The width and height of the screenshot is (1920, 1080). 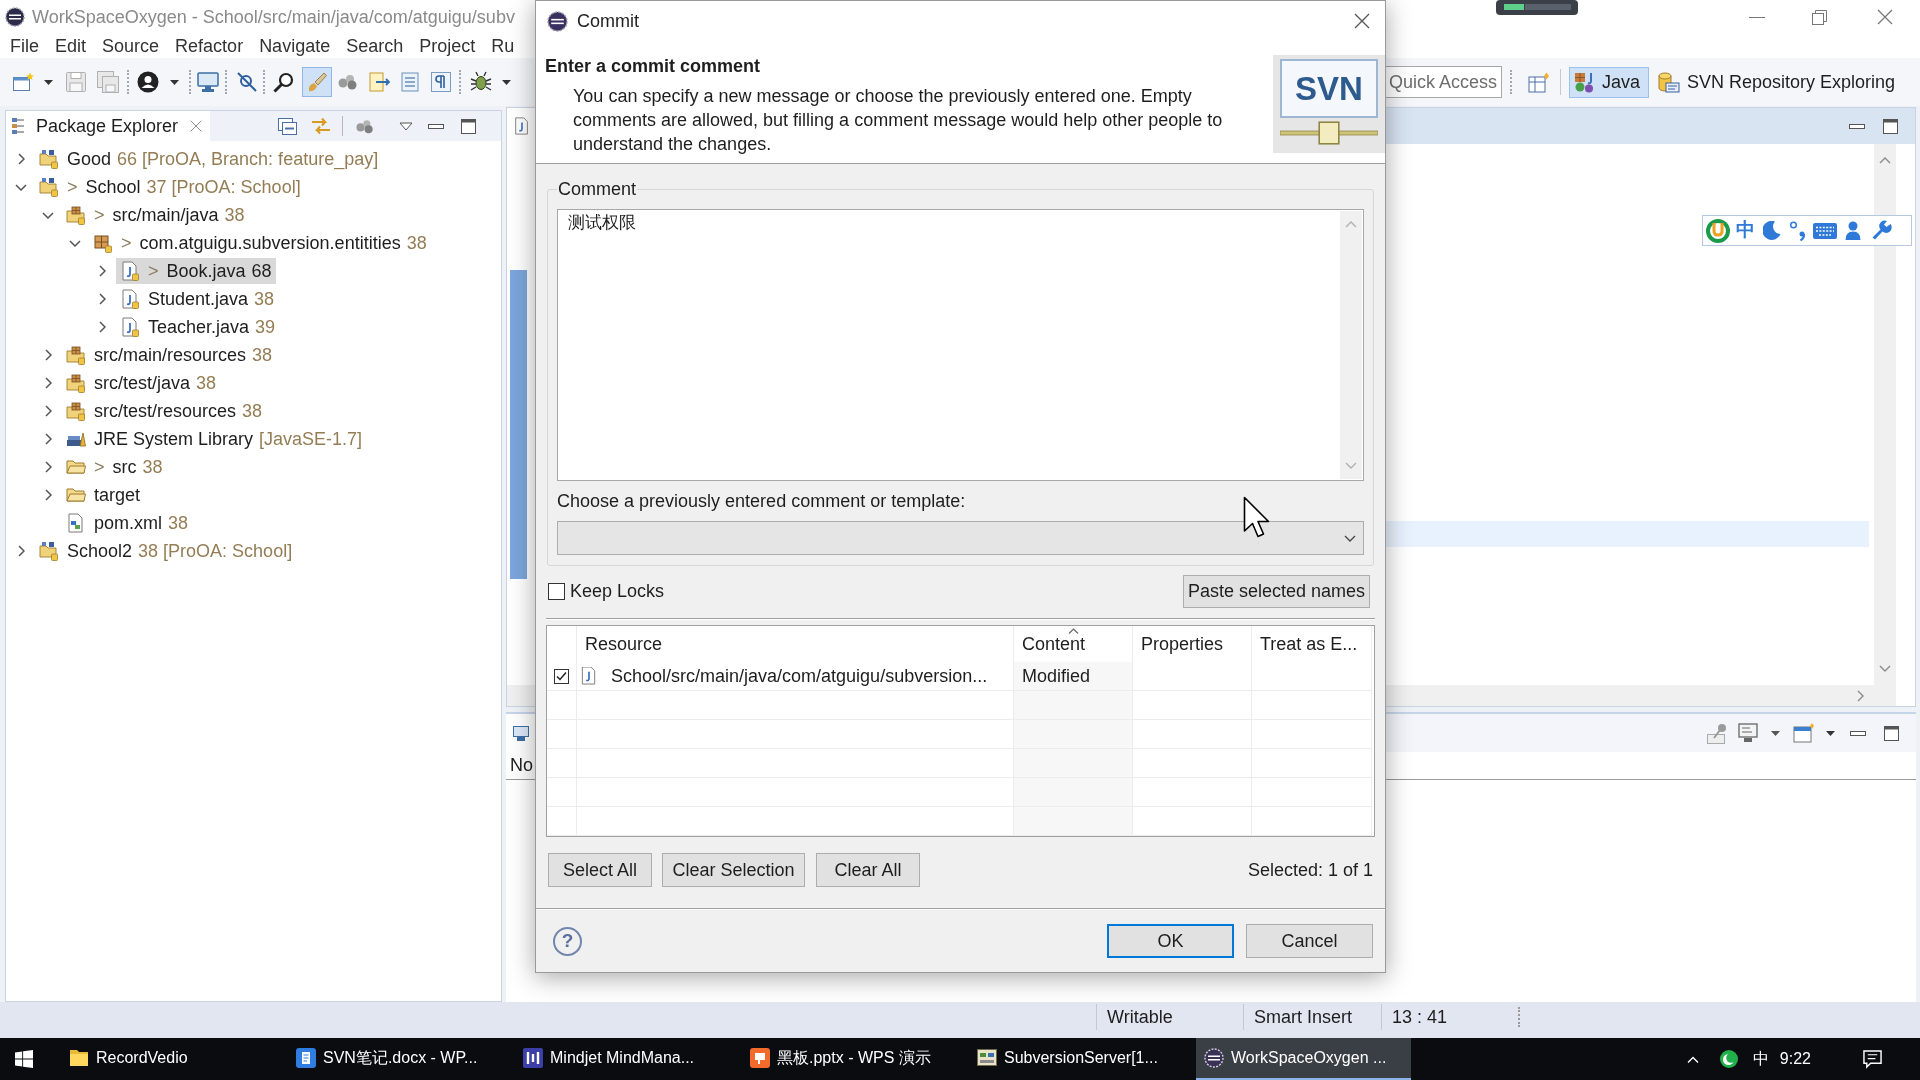 I want to click on user-icon, so click(x=1853, y=230).